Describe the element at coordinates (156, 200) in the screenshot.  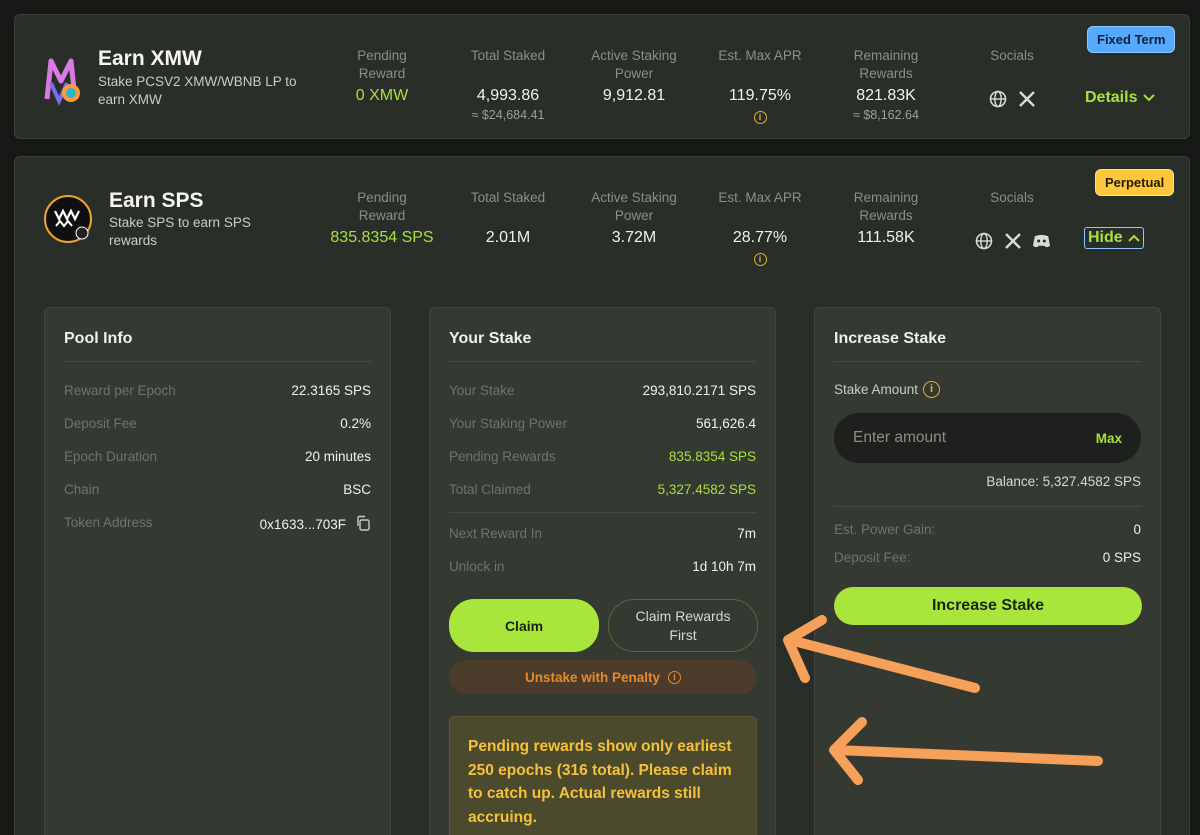
I see `pool-title: Earn SPS` at that location.